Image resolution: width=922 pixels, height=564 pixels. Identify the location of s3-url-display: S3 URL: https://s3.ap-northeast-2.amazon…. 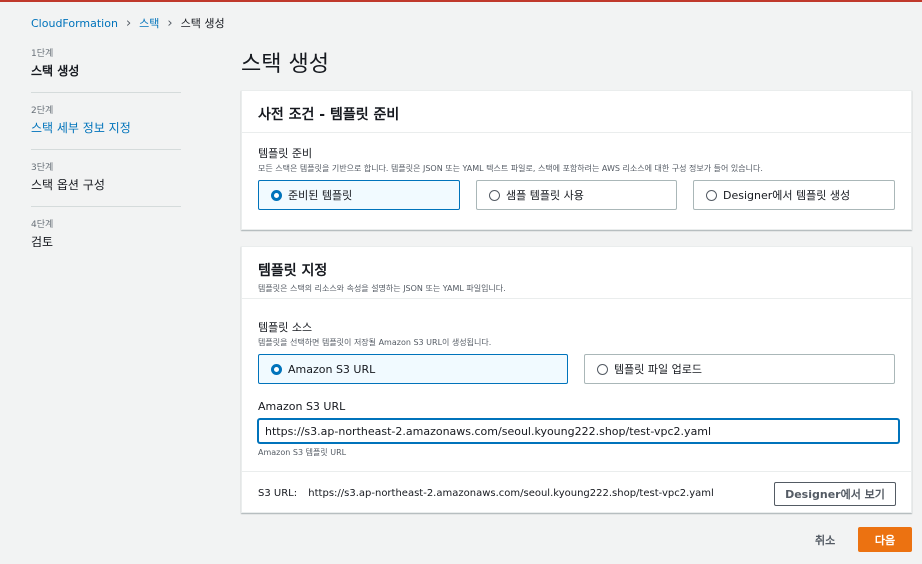
(486, 493).